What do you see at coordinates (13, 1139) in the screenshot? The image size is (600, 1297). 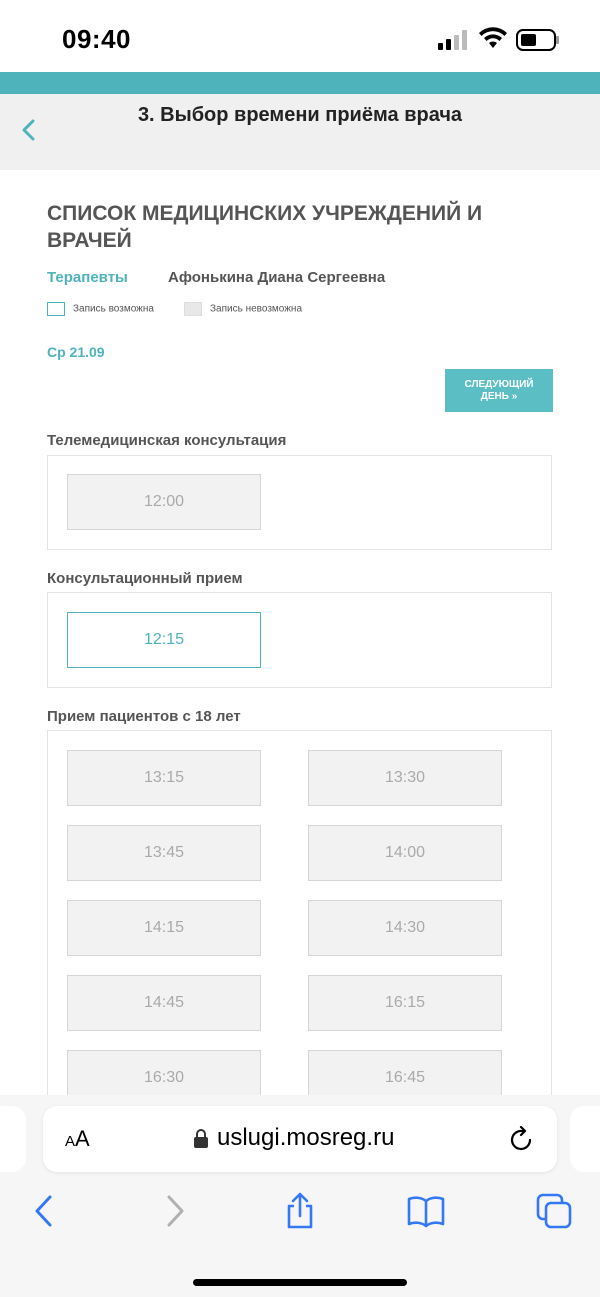 I see `previous-tab-preview` at bounding box center [13, 1139].